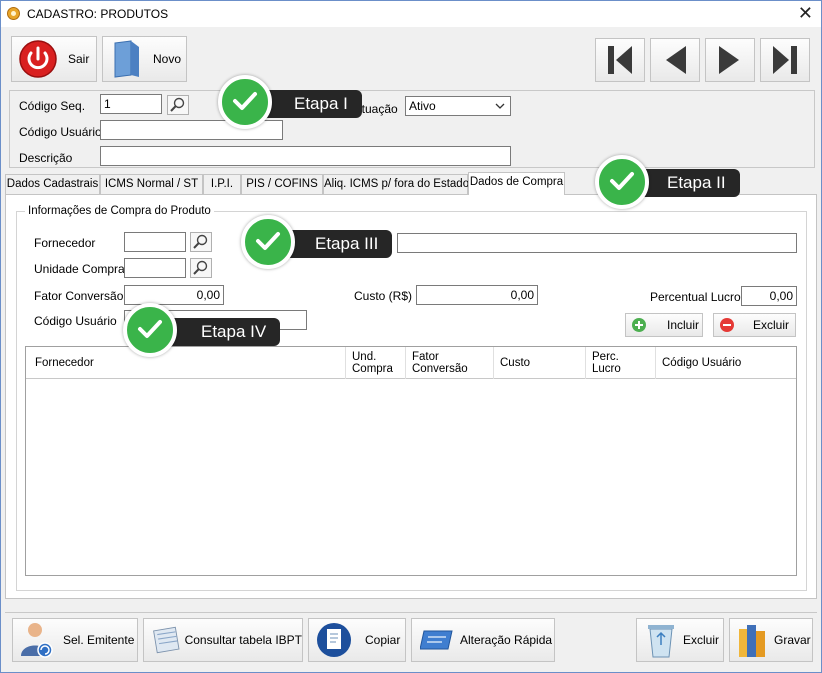  I want to click on plus-icon, so click(639, 325).